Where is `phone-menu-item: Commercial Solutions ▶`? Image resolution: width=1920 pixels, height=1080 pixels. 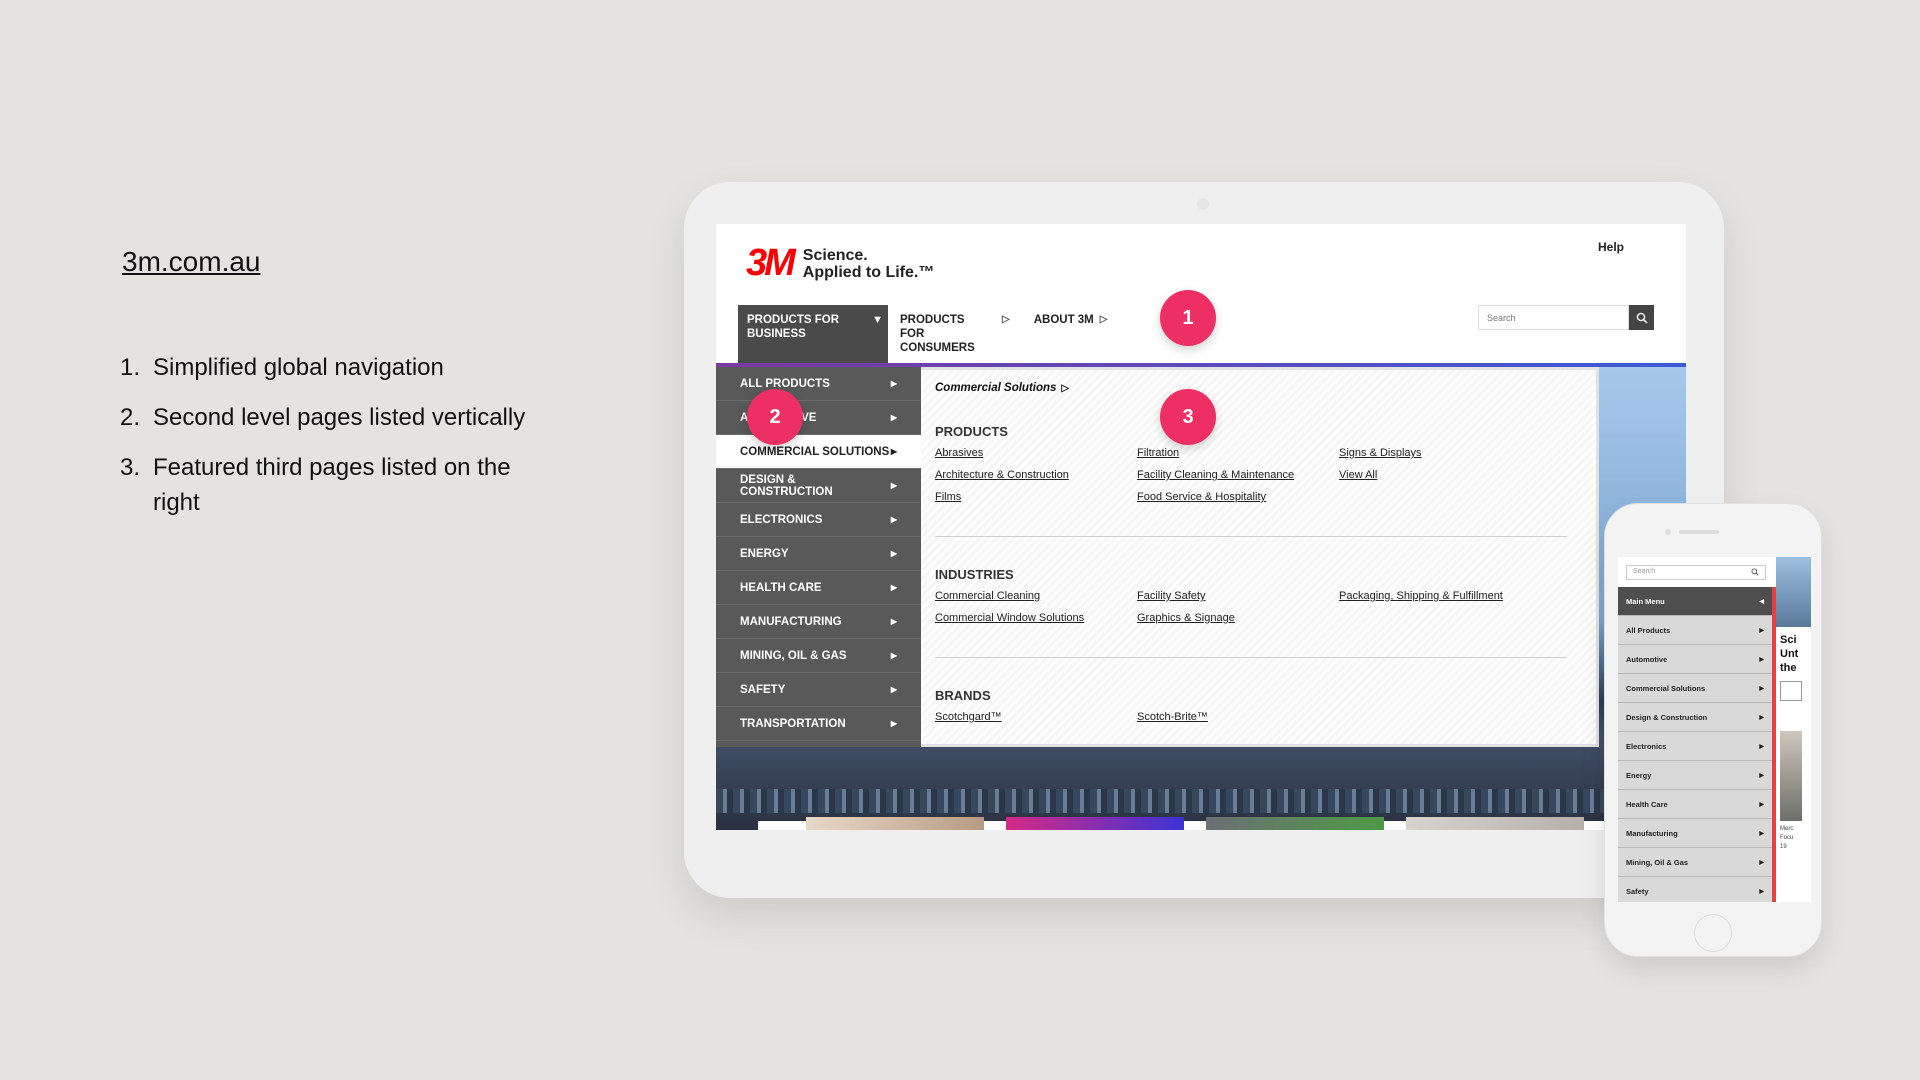
phone-menu-item: Commercial Solutions ▶ is located at coordinates (1695, 688).